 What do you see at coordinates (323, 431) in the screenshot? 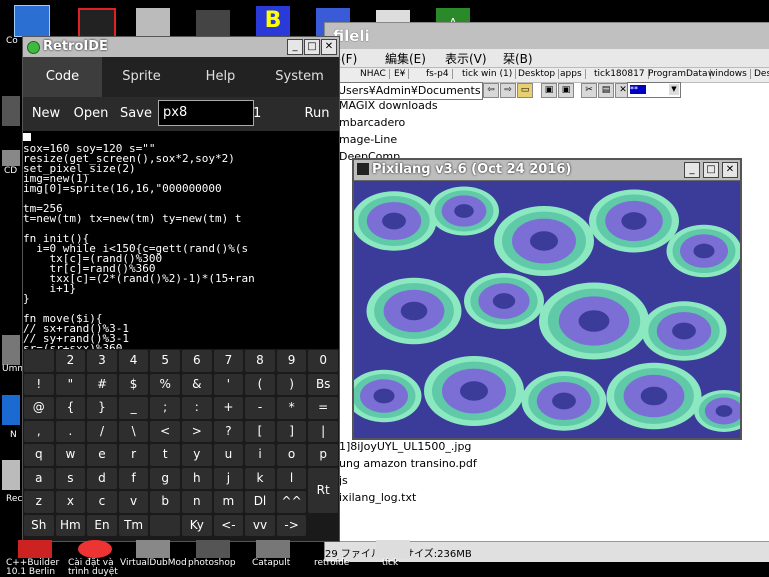
I see `key: |` at bounding box center [323, 431].